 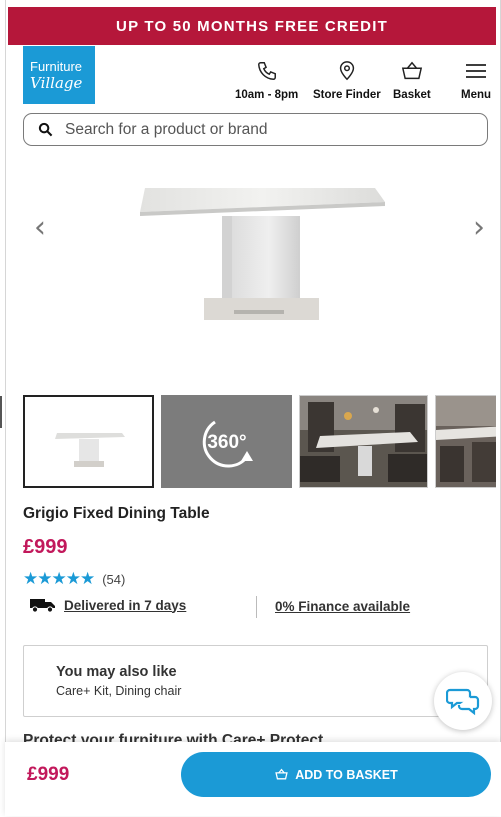 I want to click on store-finder-label: Store Finder, so click(x=347, y=95).